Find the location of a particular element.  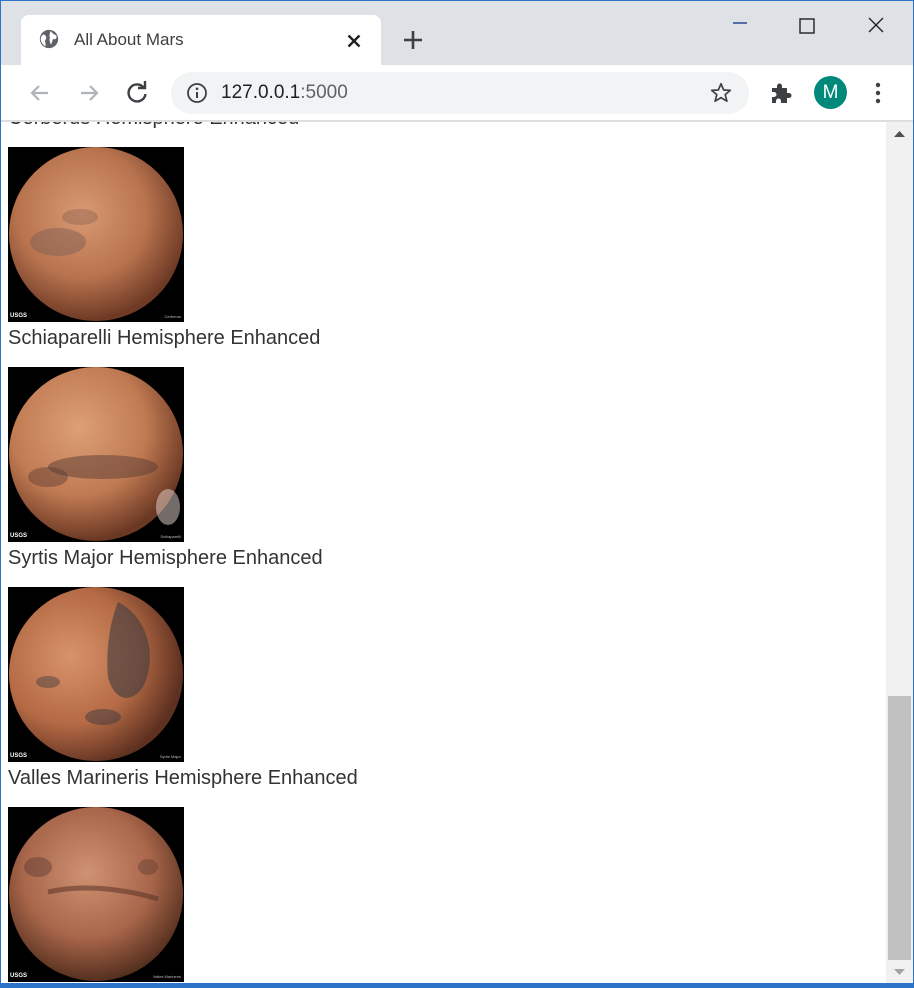

minimize-icon is located at coordinates (740, 26).